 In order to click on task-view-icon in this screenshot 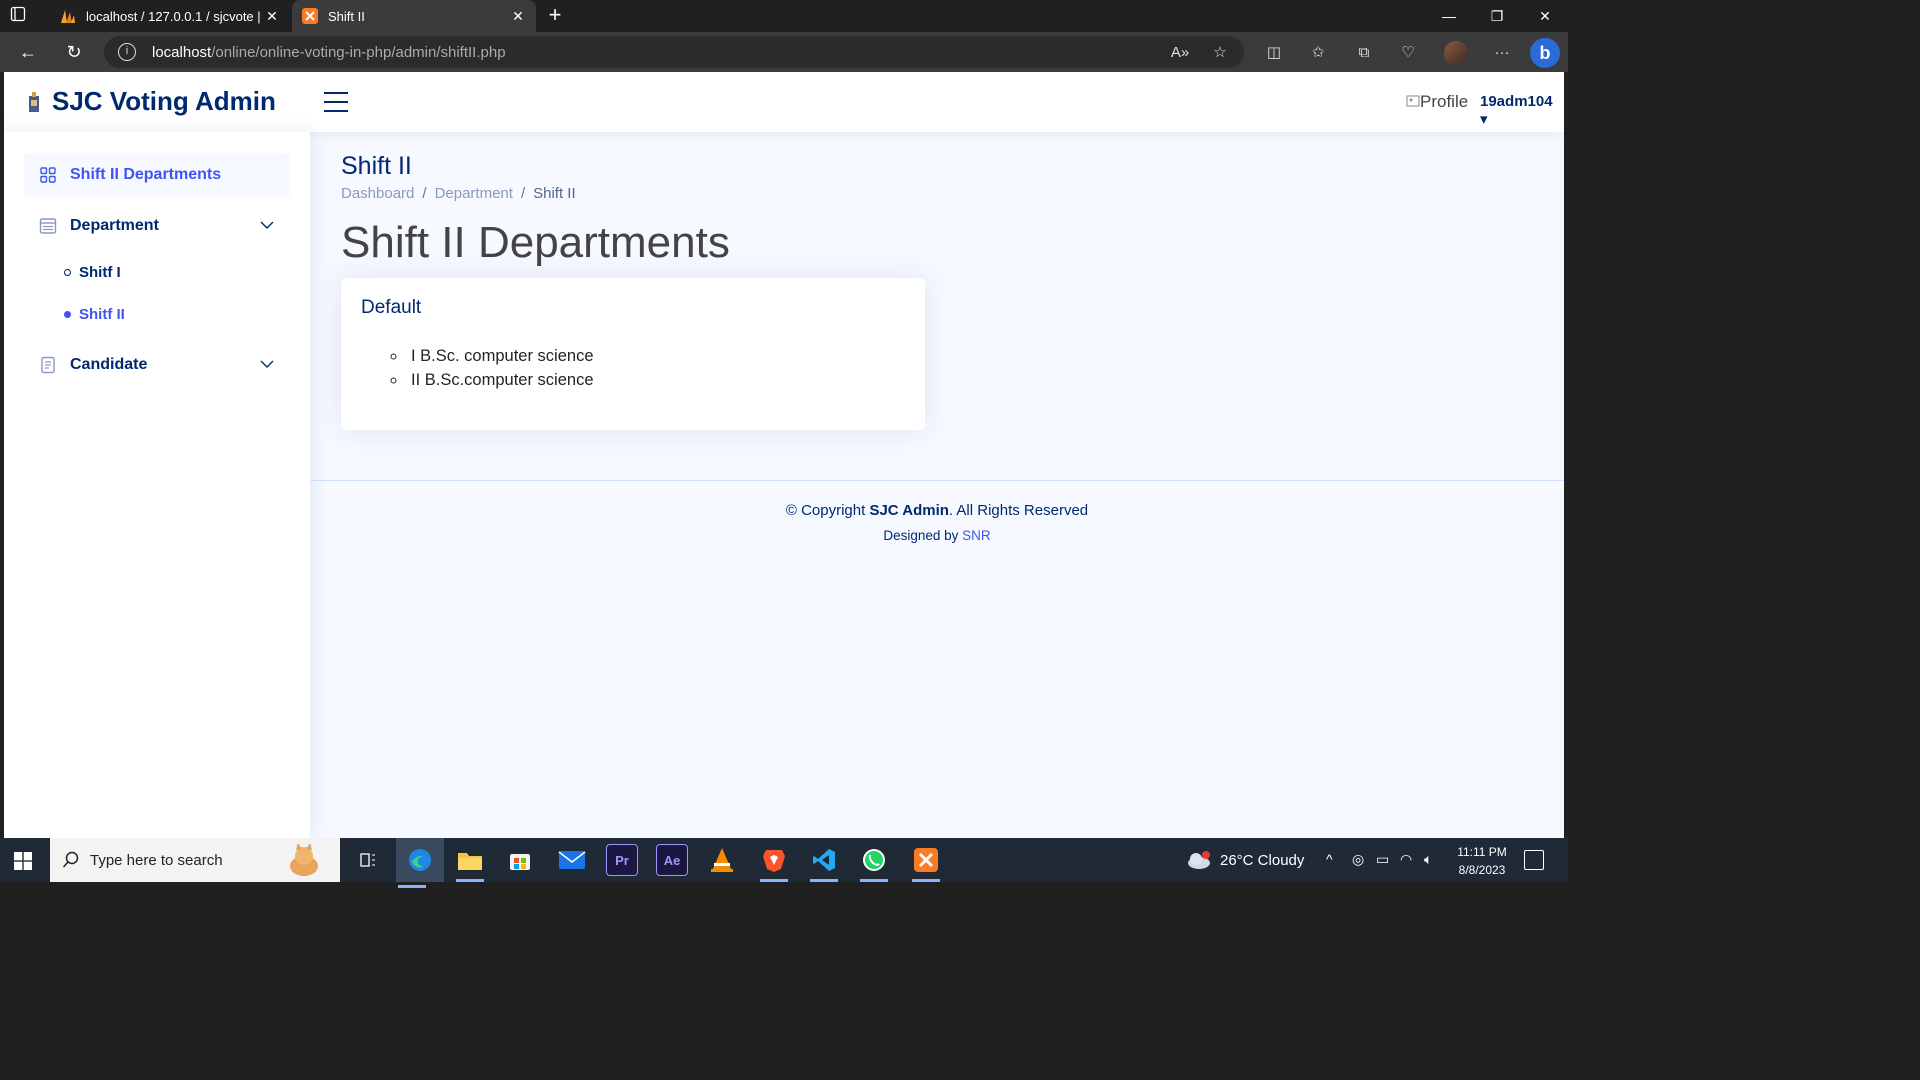, I will do `click(368, 860)`.